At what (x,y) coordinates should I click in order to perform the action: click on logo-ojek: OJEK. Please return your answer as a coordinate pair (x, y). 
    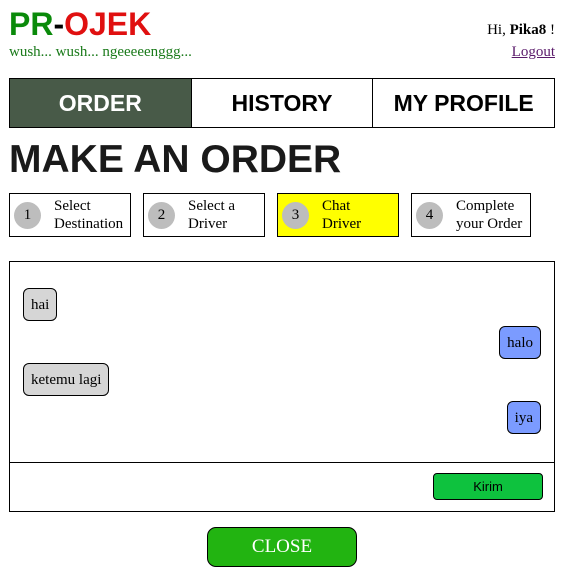
    Looking at the image, I should click on (108, 24).